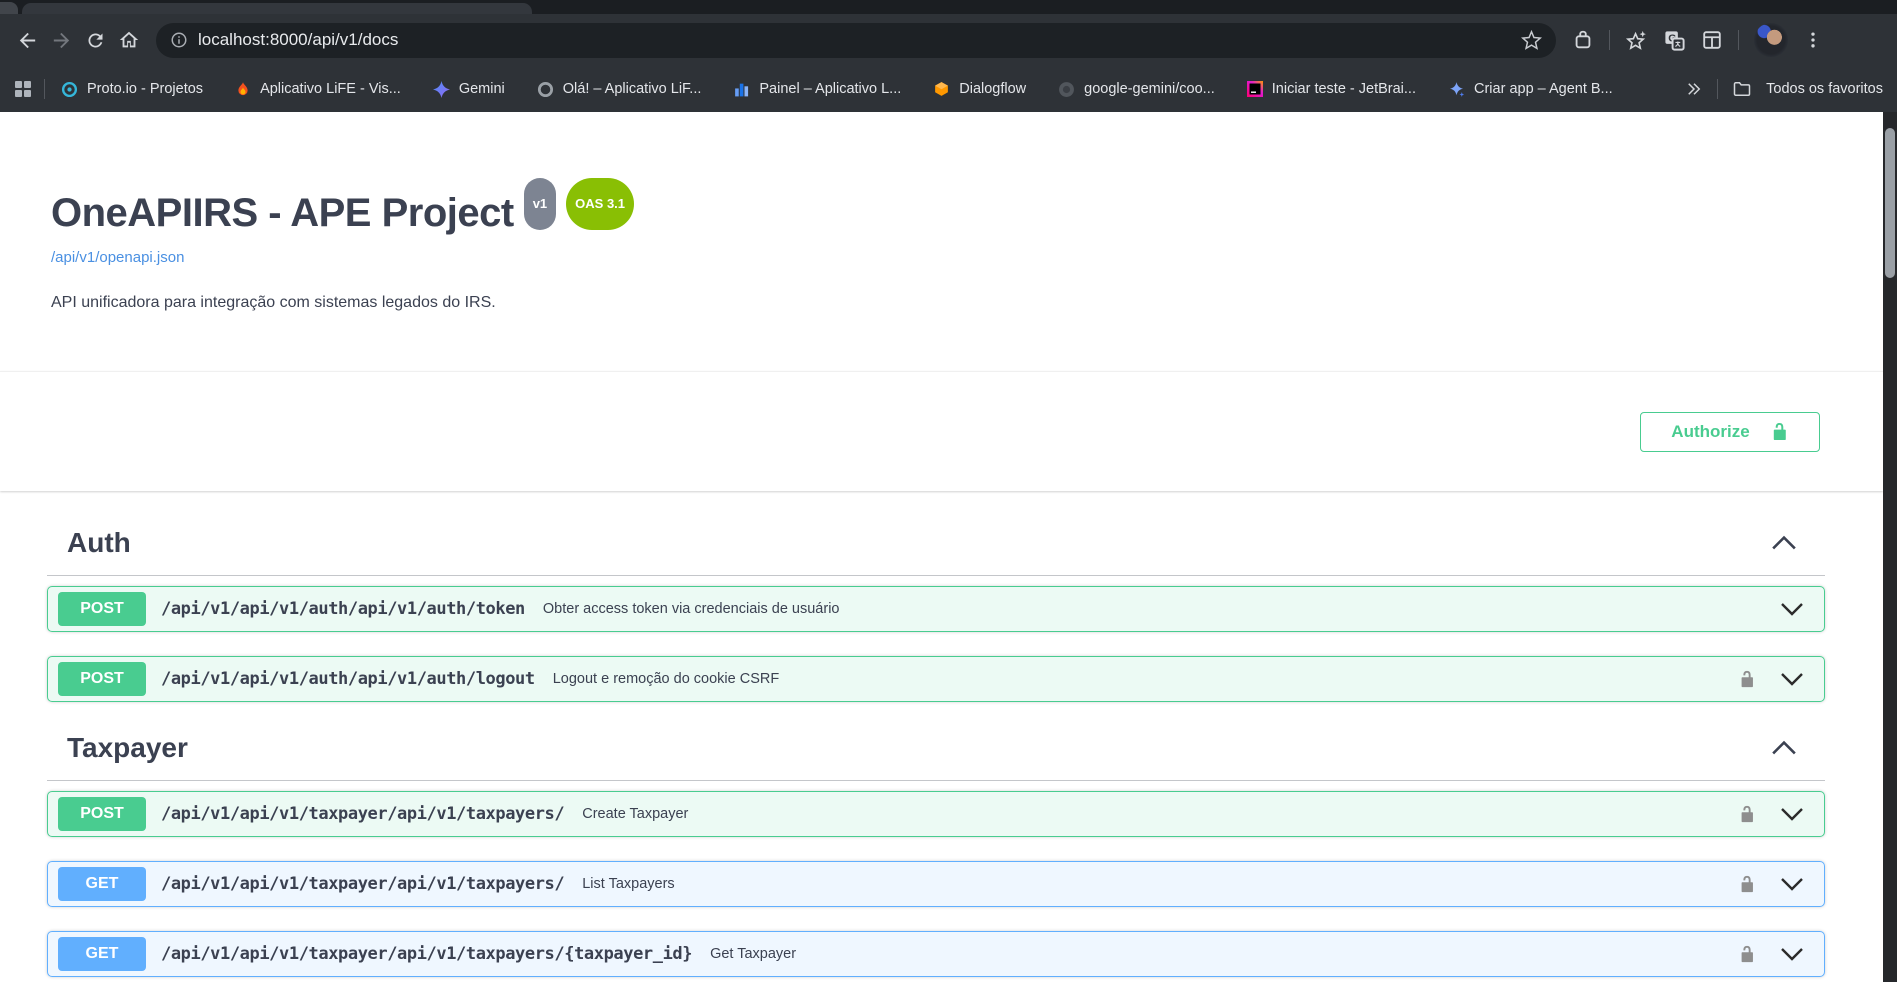  What do you see at coordinates (23, 89) in the screenshot?
I see `apps-grid-icon` at bounding box center [23, 89].